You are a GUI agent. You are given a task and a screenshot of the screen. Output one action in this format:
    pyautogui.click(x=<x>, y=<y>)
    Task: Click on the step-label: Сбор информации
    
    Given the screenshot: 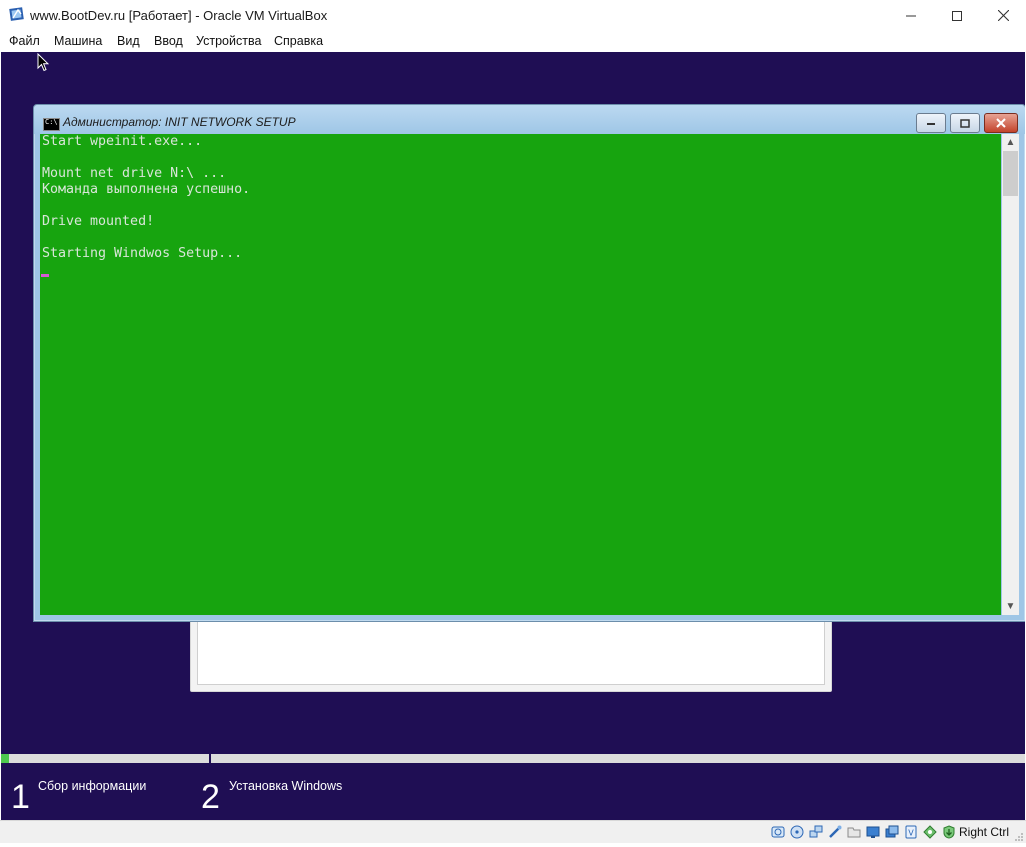 What is the action you would take?
    pyautogui.click(x=92, y=786)
    